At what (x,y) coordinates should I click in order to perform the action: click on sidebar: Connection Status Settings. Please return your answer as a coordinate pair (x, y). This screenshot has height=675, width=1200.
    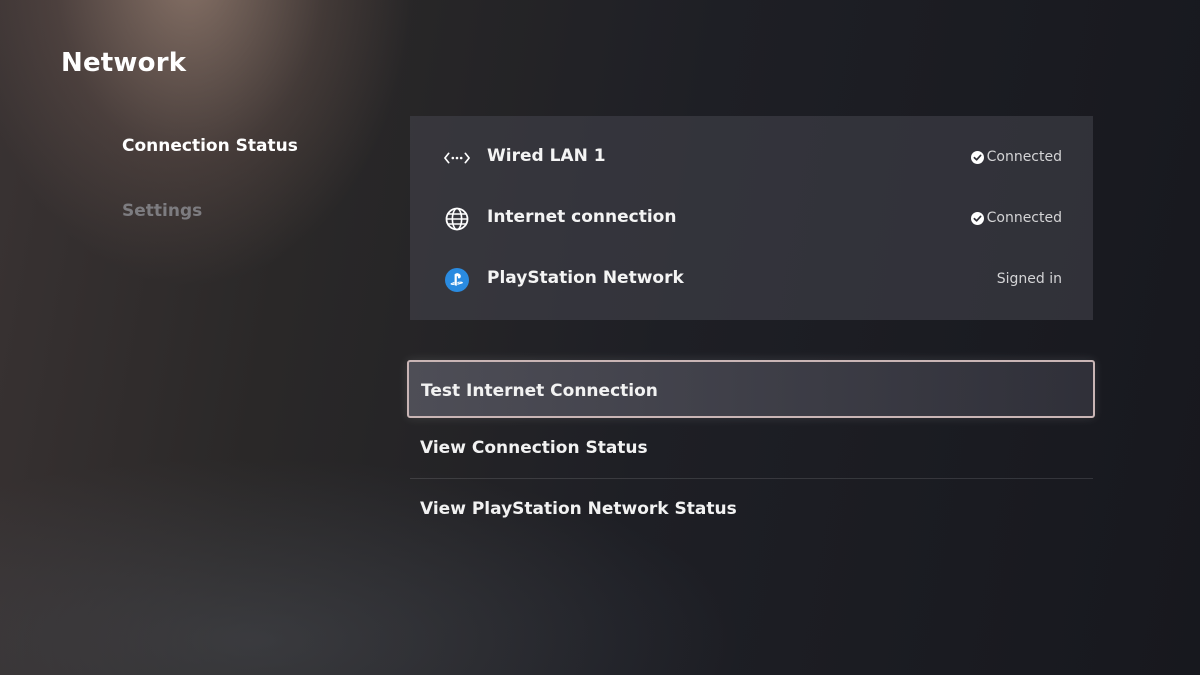
    Looking at the image, I should click on (210, 199).